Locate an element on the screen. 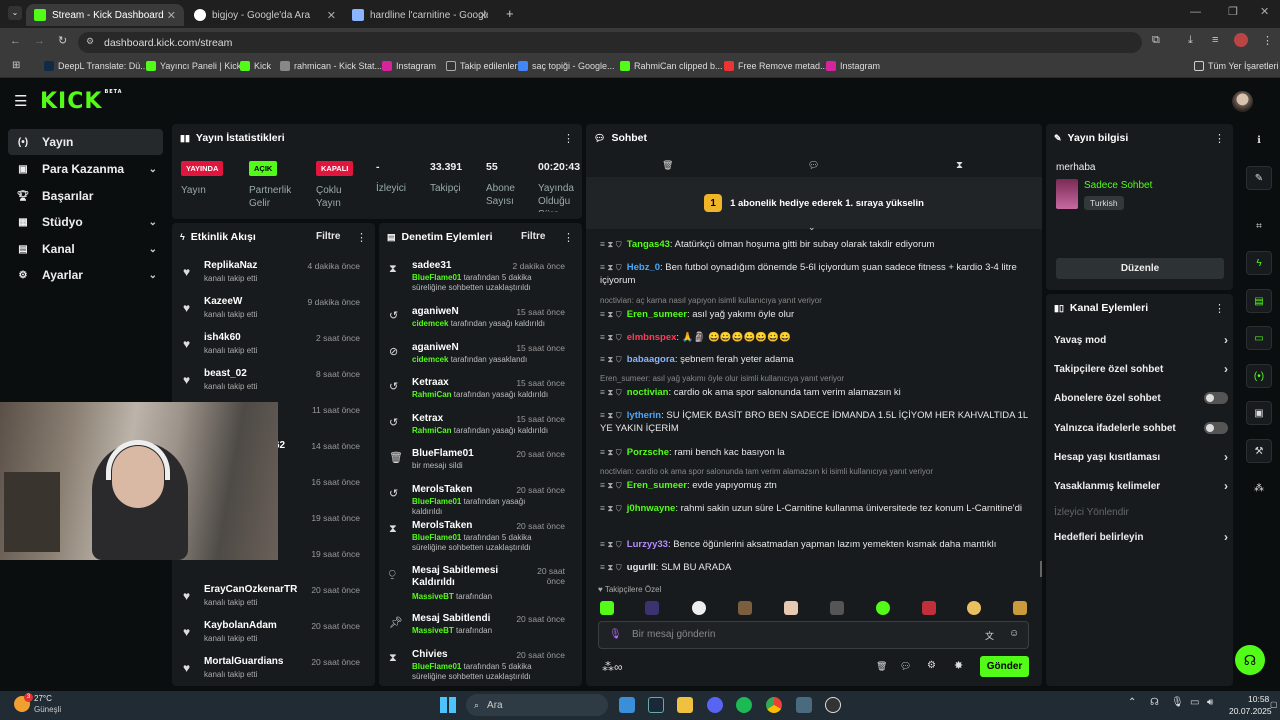  chat-input: 🎙︎ Bir mesaj gönderin 文 ☺ is located at coordinates (813, 635).